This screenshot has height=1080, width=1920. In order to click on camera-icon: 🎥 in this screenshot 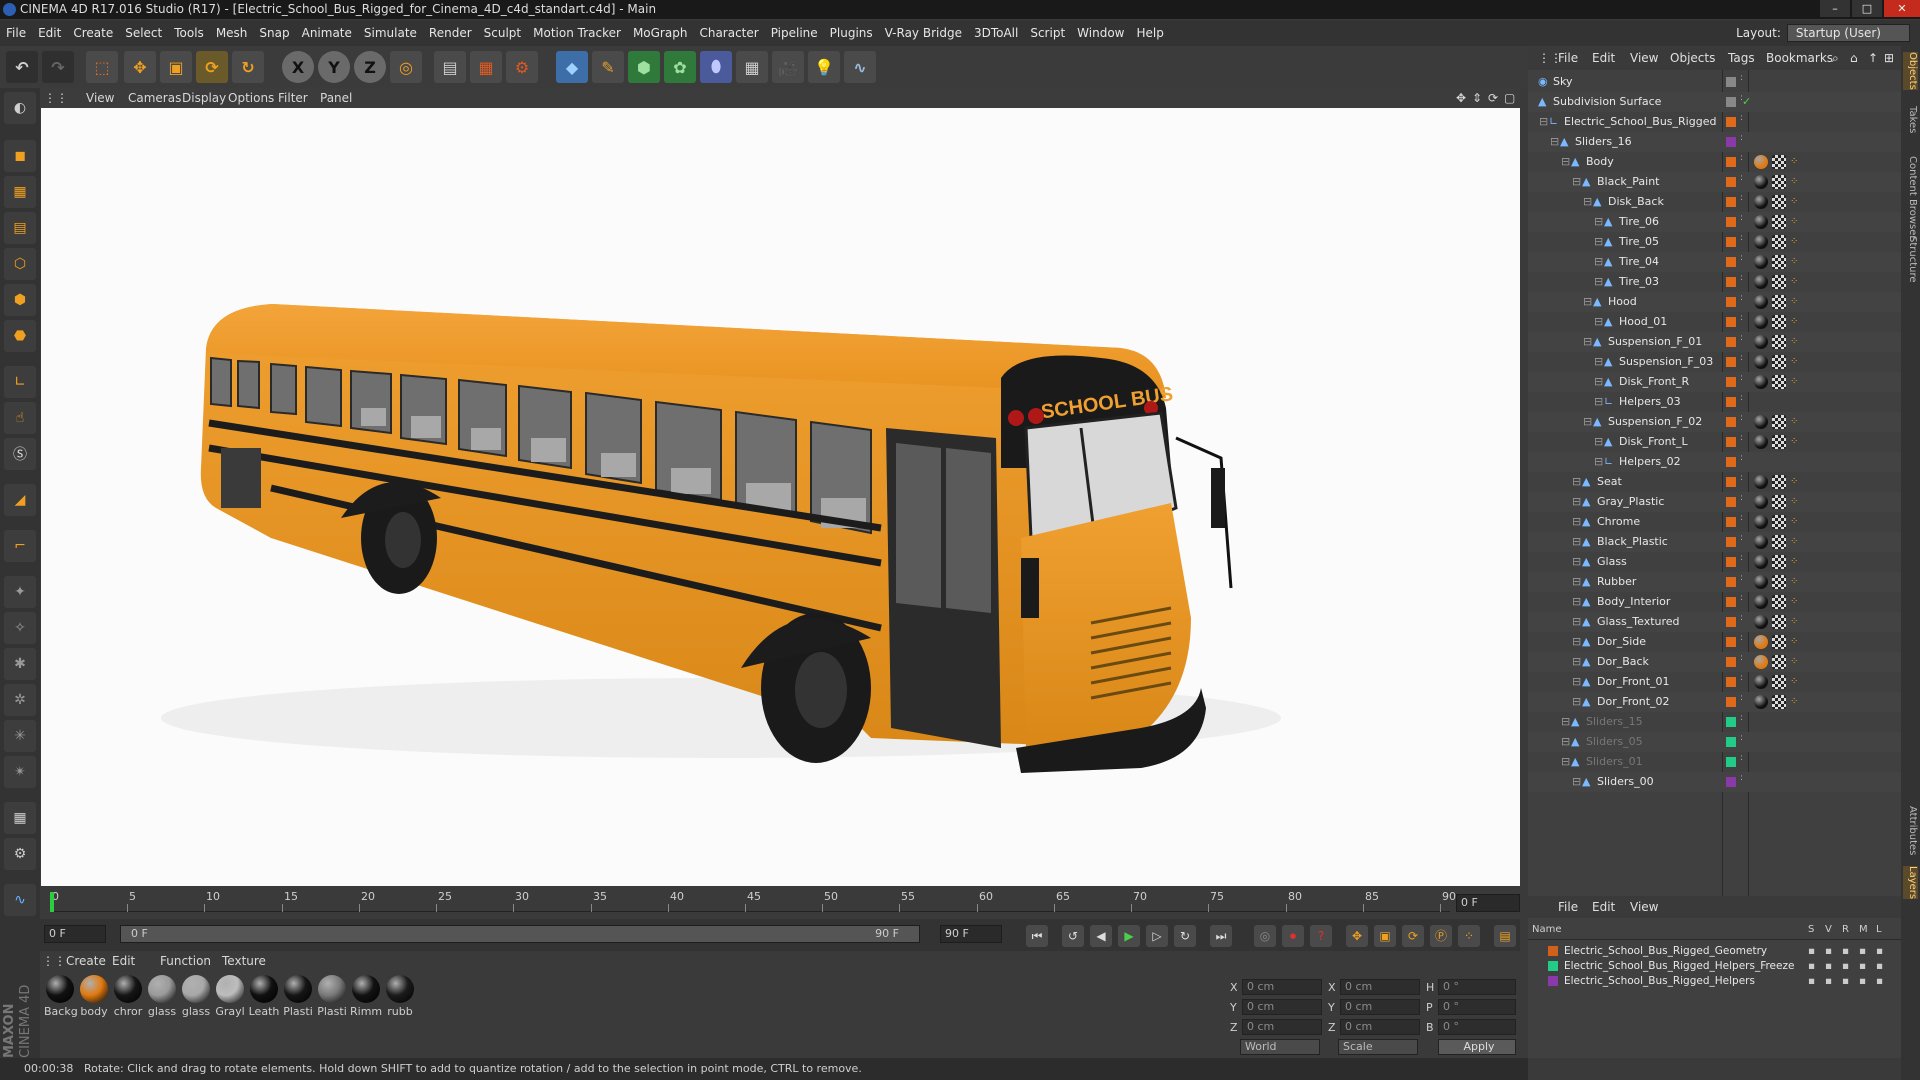, I will do `click(788, 67)`.